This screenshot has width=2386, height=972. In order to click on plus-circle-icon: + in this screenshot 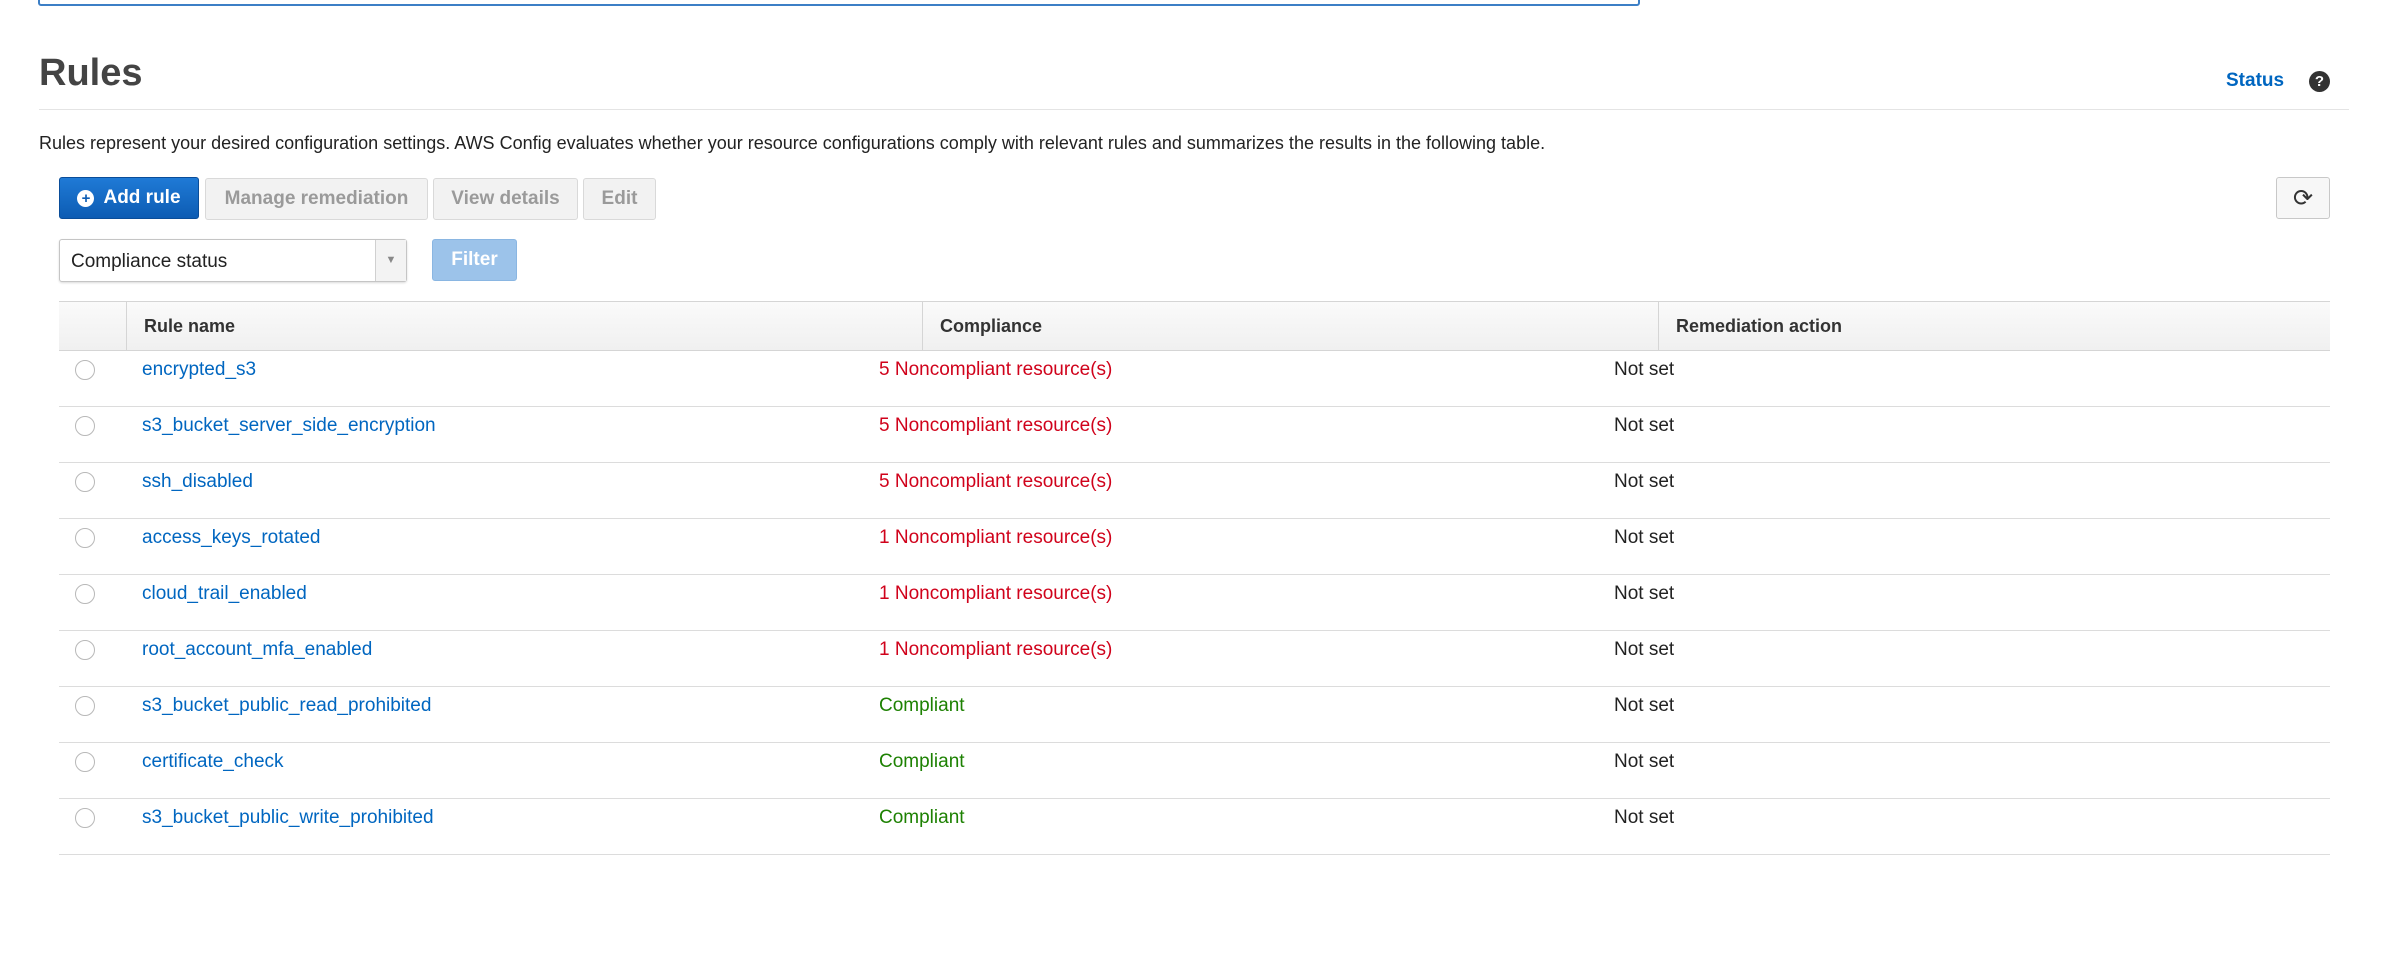, I will do `click(86, 198)`.